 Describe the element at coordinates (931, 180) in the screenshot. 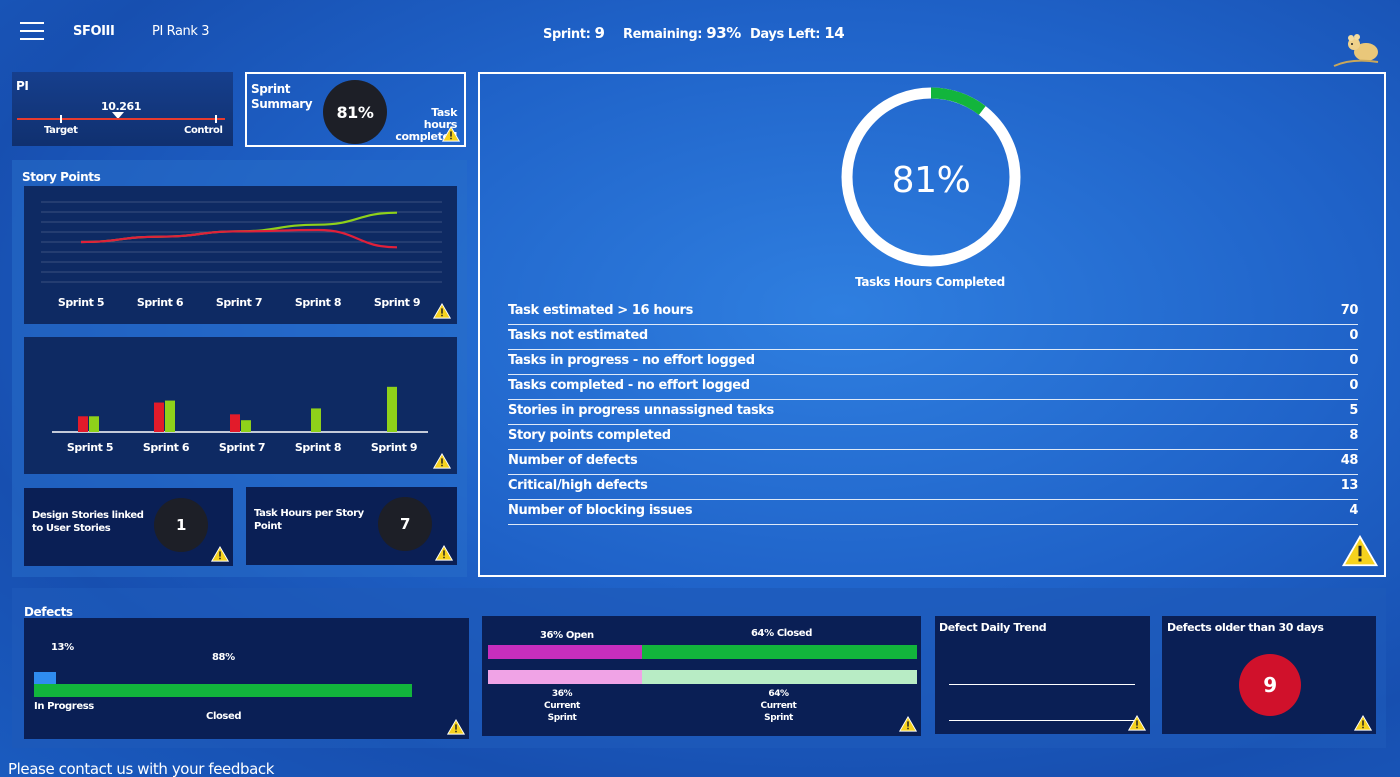

I see `donut-percent: 81%` at that location.